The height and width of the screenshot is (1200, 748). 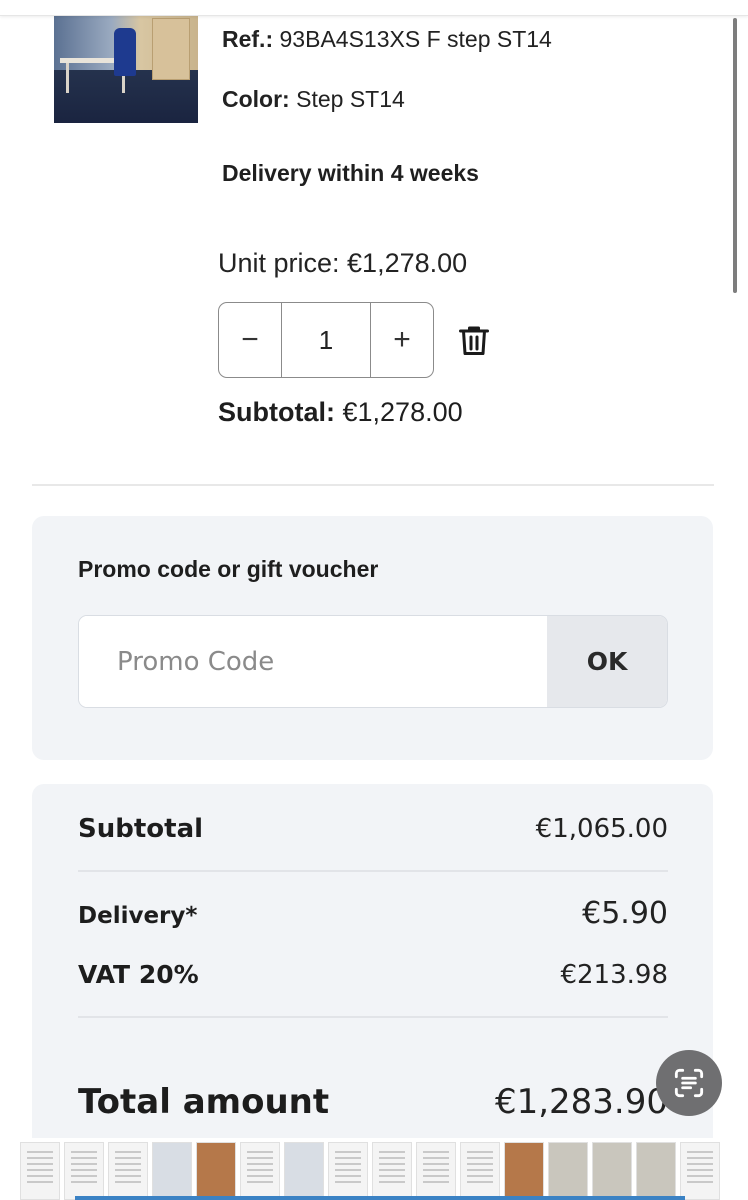 What do you see at coordinates (350, 99) in the screenshot?
I see `color-value: Step ST14` at bounding box center [350, 99].